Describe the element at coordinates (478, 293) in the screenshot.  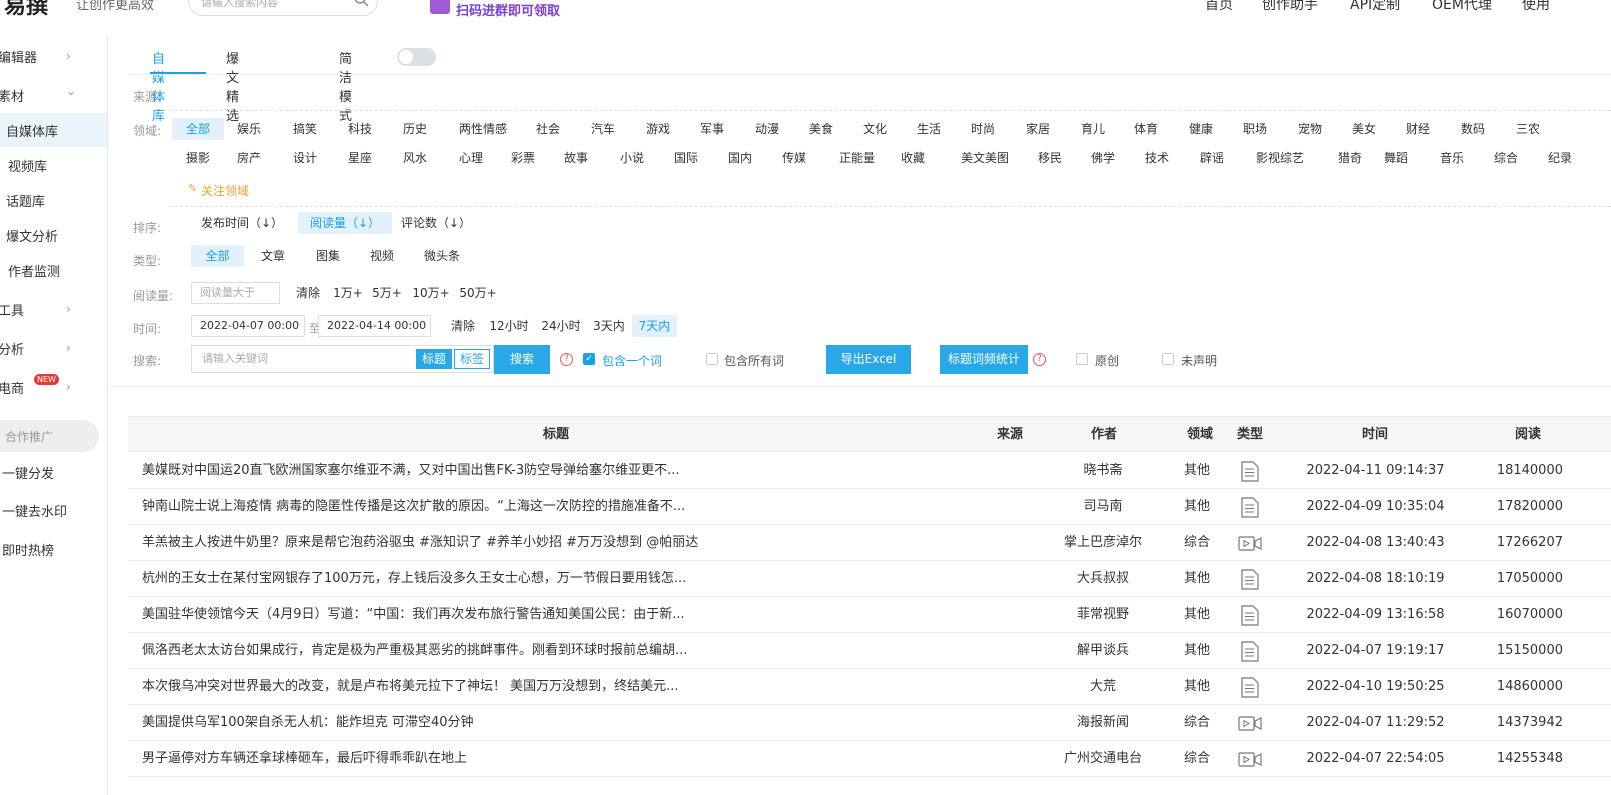
I see `reads-500k: 50万+` at that location.